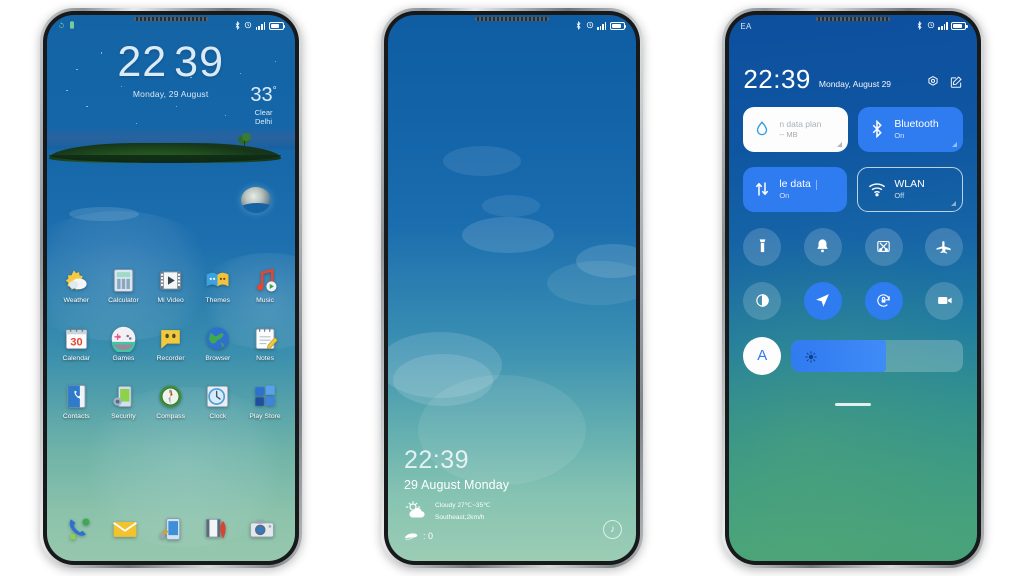 This screenshot has height=576, width=1024. Describe the element at coordinates (265, 358) in the screenshot. I see `app-label: Notes` at that location.